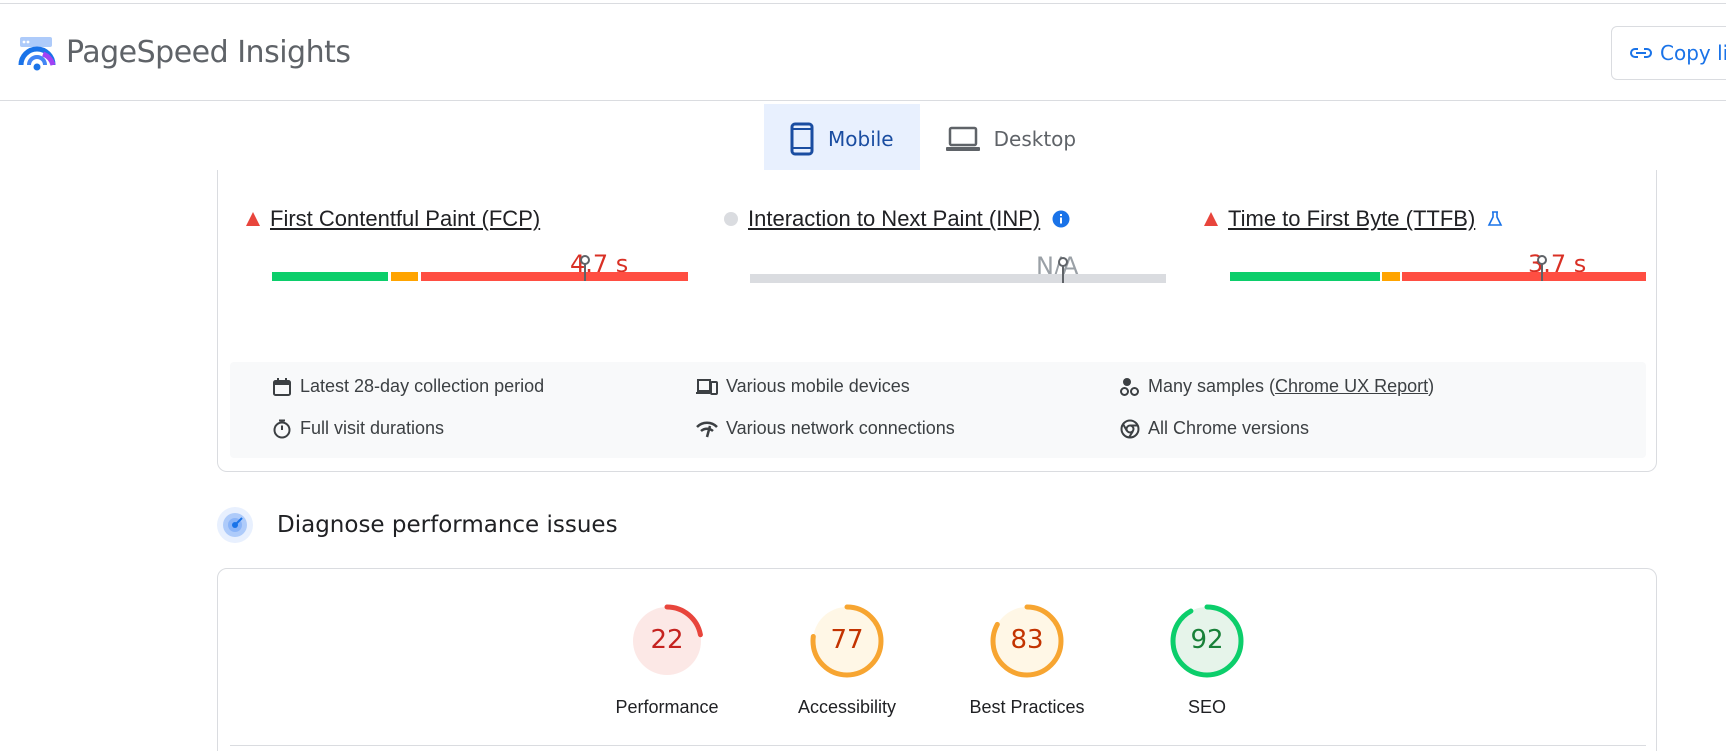  What do you see at coordinates (1130, 428) in the screenshot?
I see `chrome-icon` at bounding box center [1130, 428].